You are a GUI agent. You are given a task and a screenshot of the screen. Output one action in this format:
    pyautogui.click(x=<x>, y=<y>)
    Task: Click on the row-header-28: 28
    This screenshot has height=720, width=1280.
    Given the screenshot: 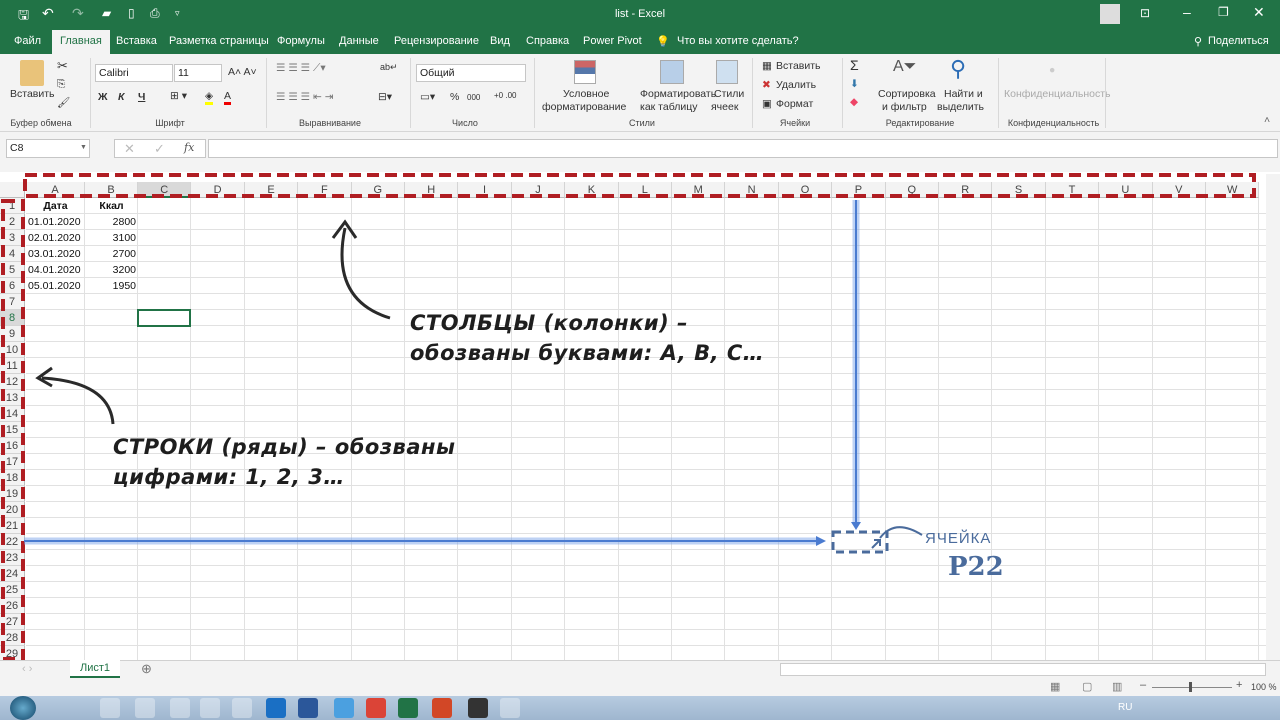 What is the action you would take?
    pyautogui.click(x=12, y=638)
    